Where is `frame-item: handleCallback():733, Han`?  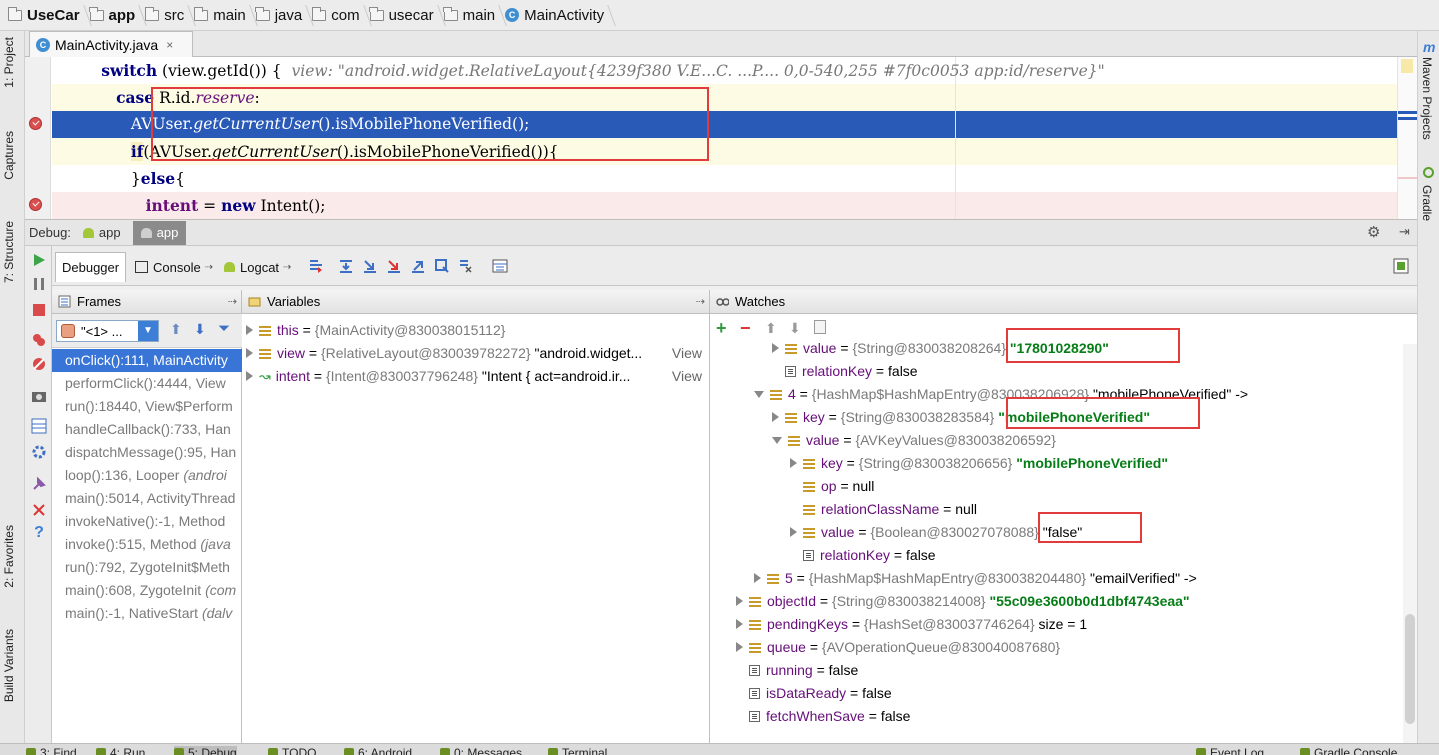
frame-item: handleCallback():733, Han is located at coordinates (147, 429).